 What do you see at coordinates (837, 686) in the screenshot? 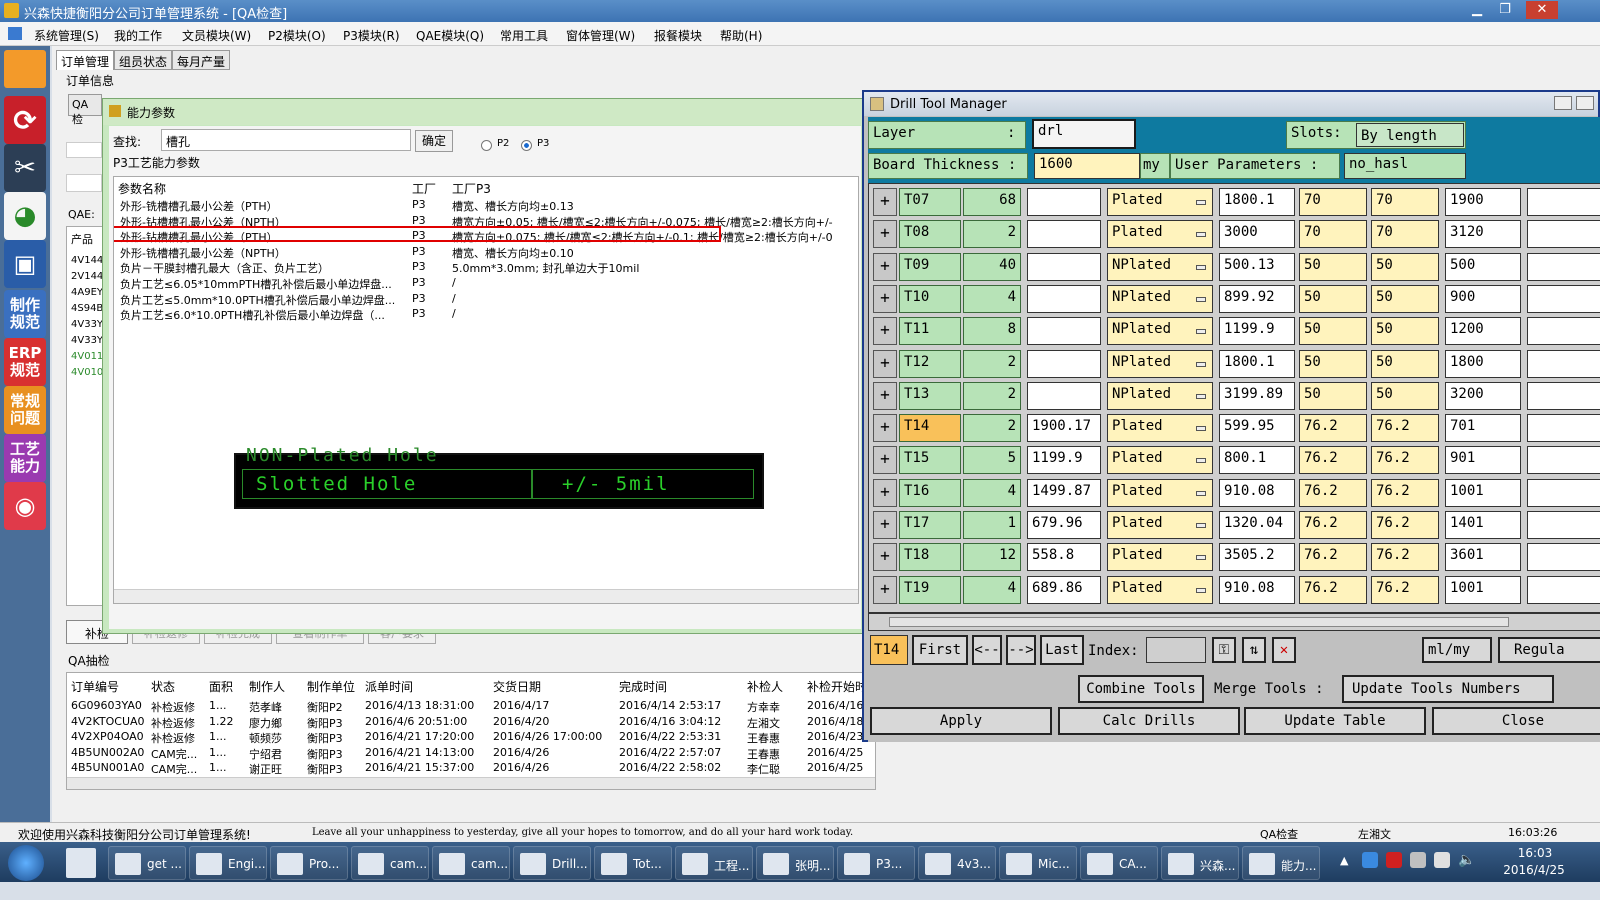
I see `column-header: 补检开始时` at bounding box center [837, 686].